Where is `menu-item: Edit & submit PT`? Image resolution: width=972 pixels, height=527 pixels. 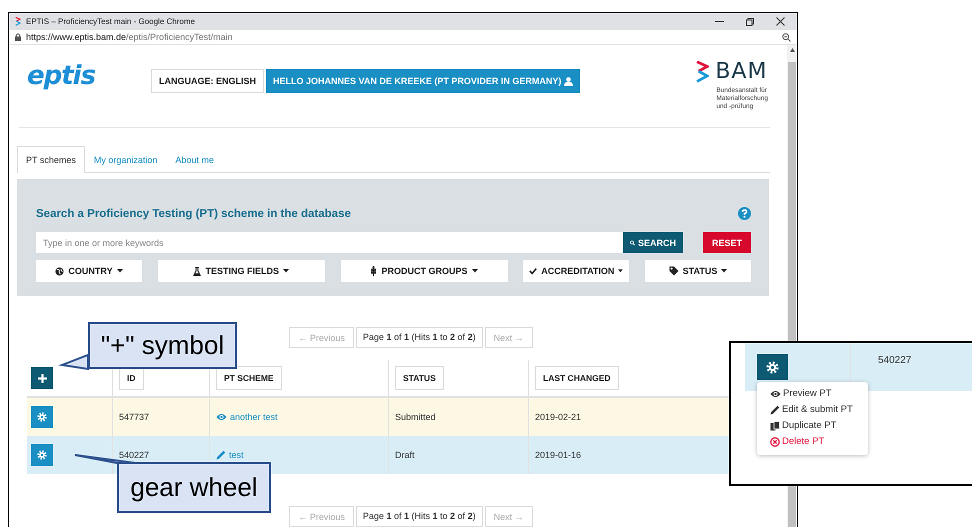 menu-item: Edit & submit PT is located at coordinates (812, 410).